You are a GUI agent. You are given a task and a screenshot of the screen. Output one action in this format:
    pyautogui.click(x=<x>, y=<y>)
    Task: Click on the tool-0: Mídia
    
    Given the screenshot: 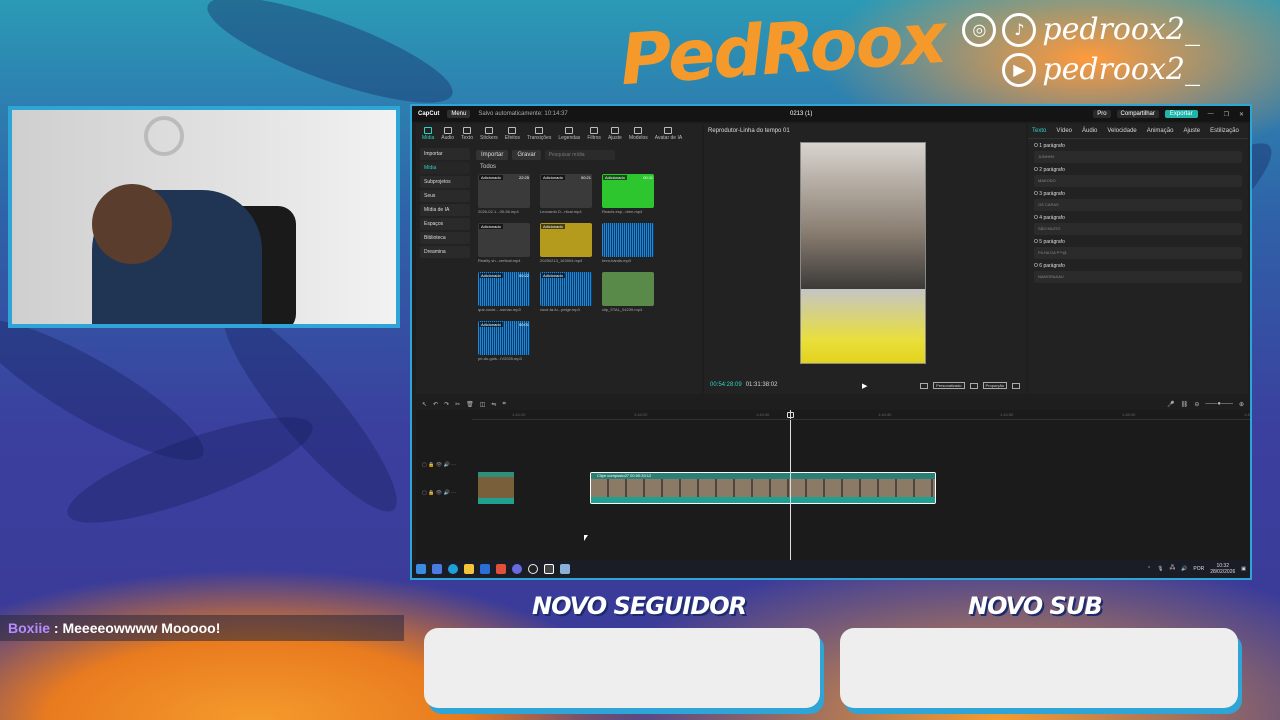 What is the action you would take?
    pyautogui.click(x=428, y=134)
    